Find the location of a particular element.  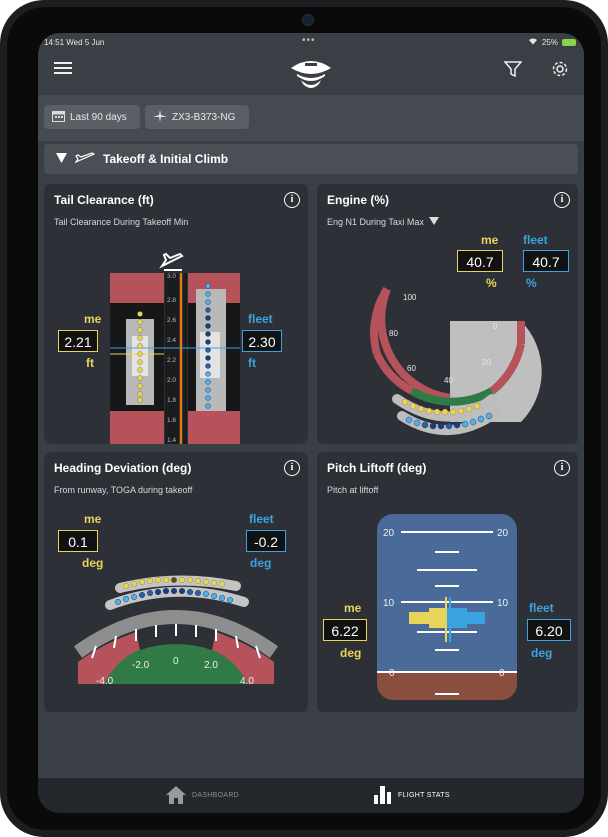

left-danger-top is located at coordinates (137, 288).